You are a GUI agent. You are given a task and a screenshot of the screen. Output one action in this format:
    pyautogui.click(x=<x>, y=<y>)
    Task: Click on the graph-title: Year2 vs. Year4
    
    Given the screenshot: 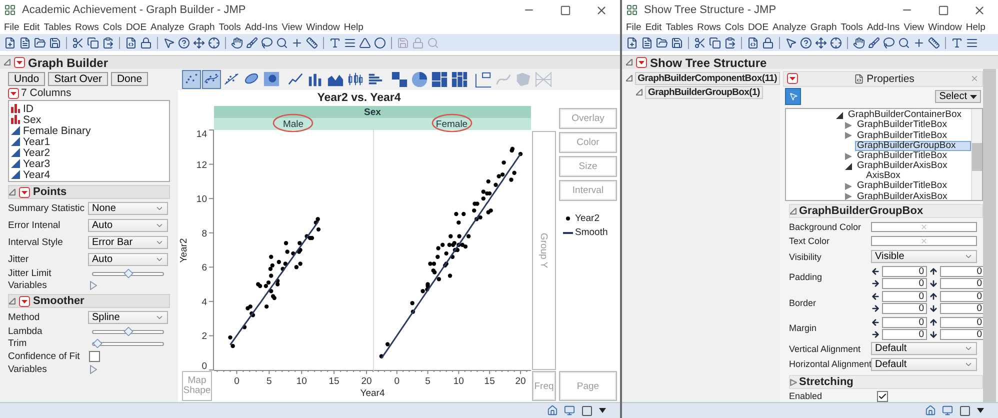 What is the action you would take?
    pyautogui.click(x=359, y=98)
    